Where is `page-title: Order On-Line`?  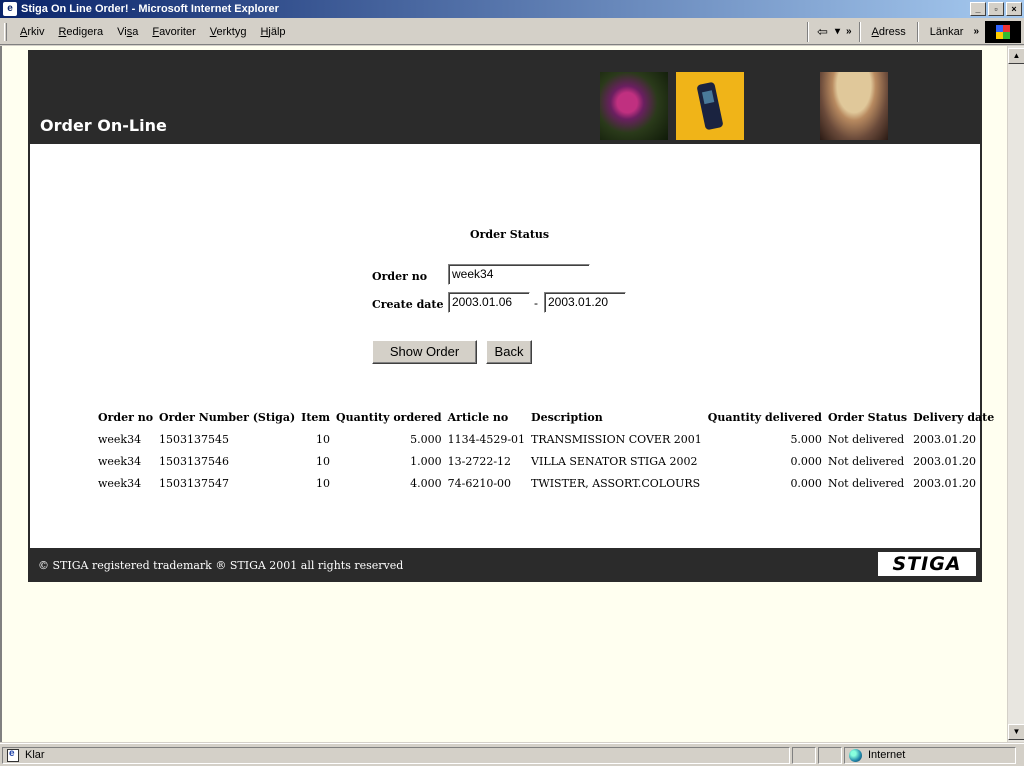 page-title: Order On-Line is located at coordinates (103, 125).